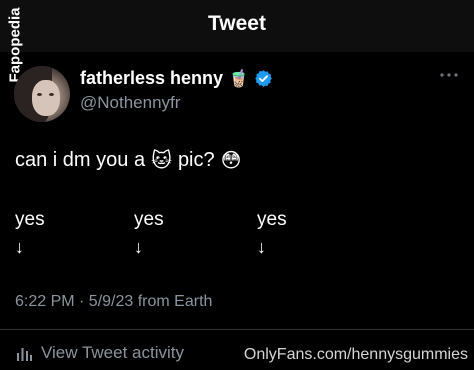  Describe the element at coordinates (196, 160) in the screenshot. I see `tweet-text-end: pic?` at that location.